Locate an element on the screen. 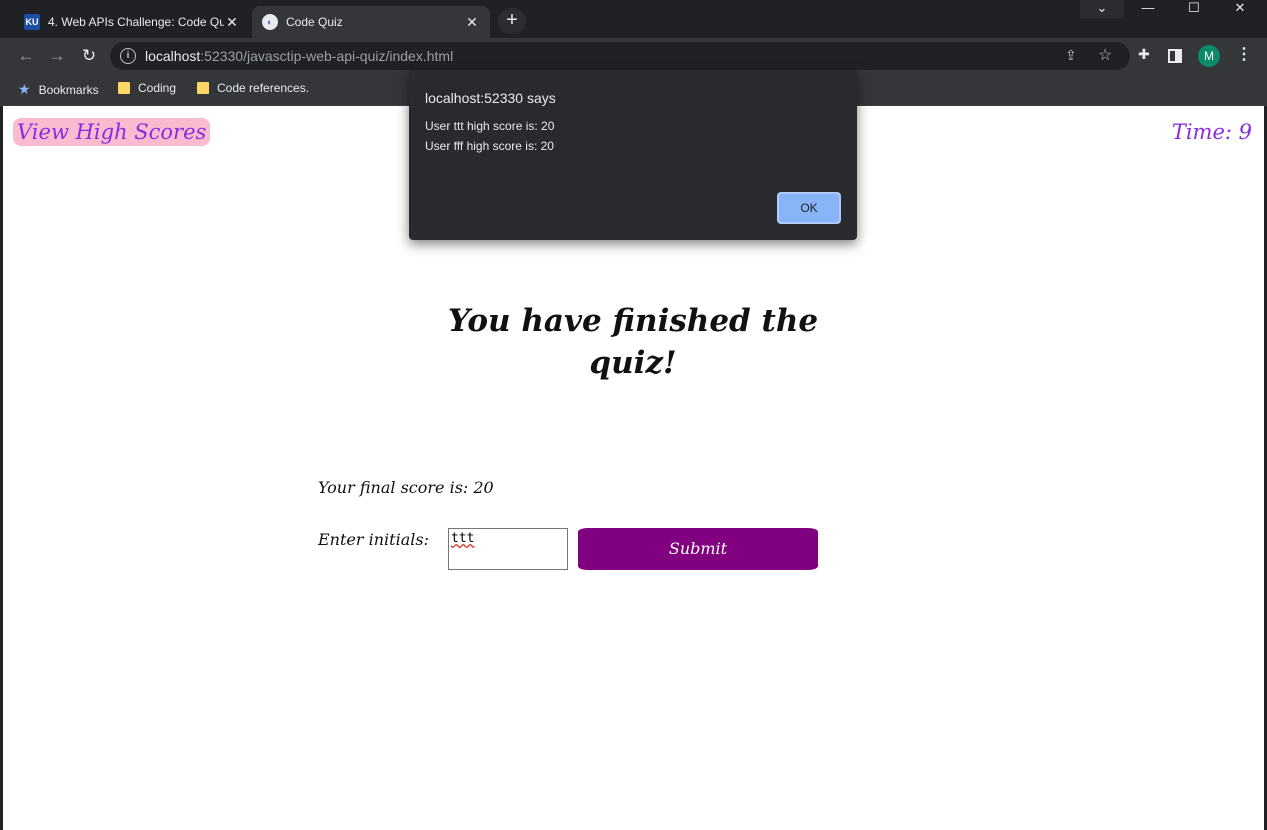 This screenshot has height=830, width=1267. code-quiz-favicon-icon: ◐ is located at coordinates (270, 22).